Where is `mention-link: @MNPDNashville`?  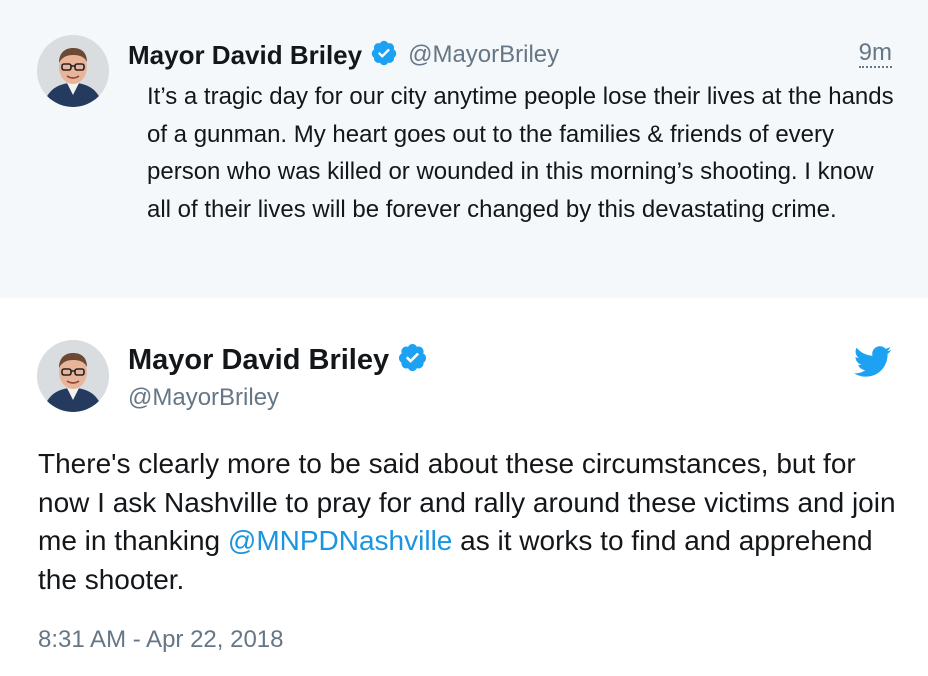
mention-link: @MNPDNashville is located at coordinates (340, 540).